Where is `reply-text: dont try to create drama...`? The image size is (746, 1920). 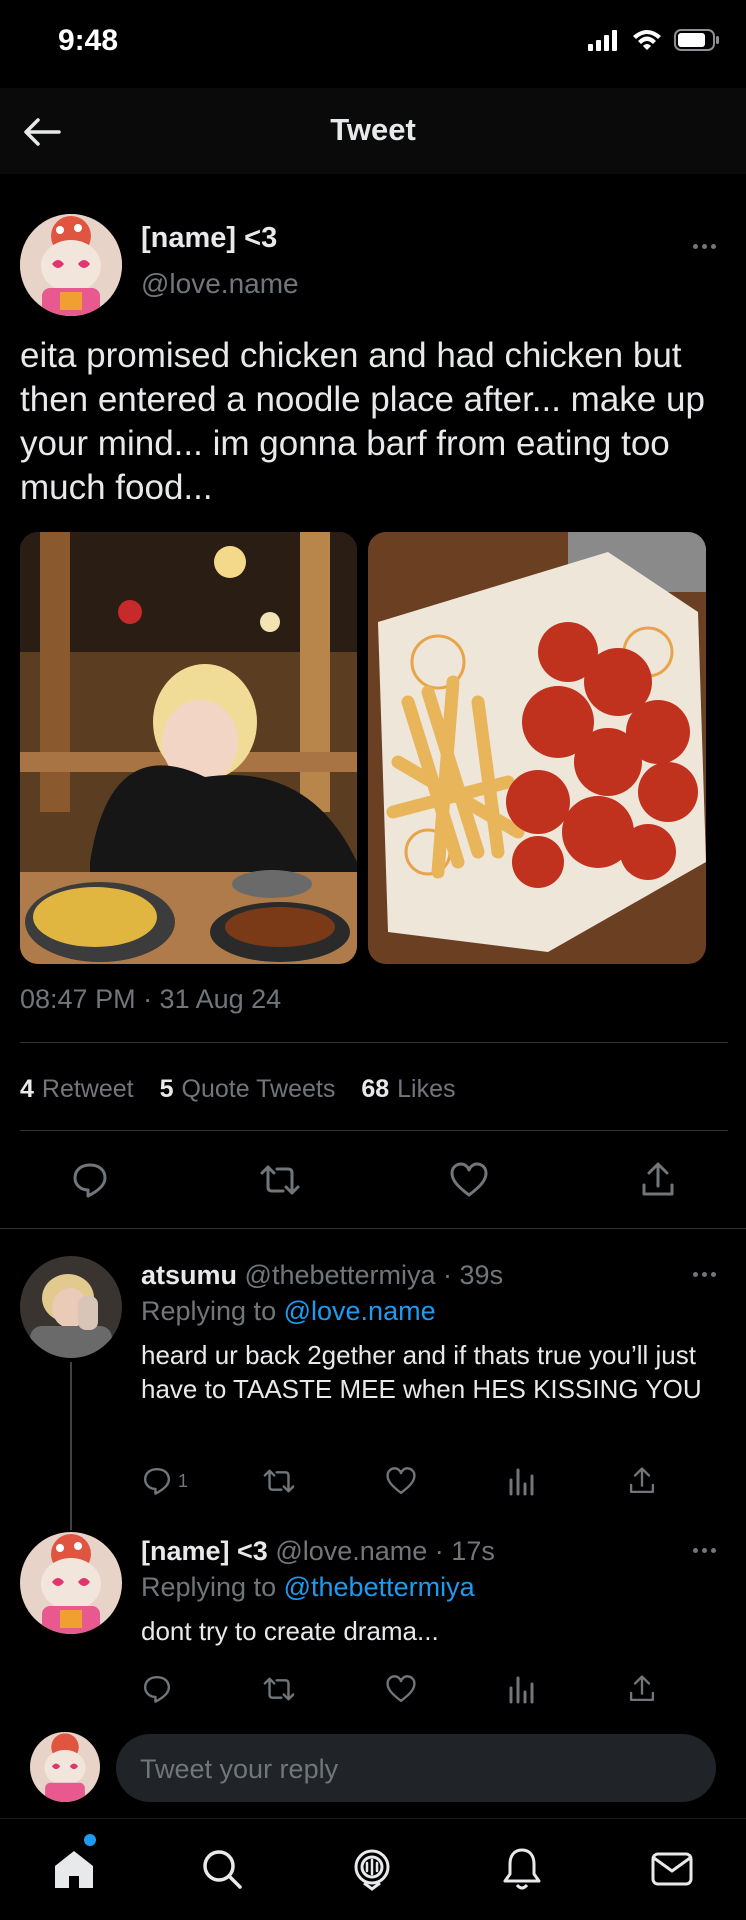
reply-text: dont try to create drama... is located at coordinates (290, 1631).